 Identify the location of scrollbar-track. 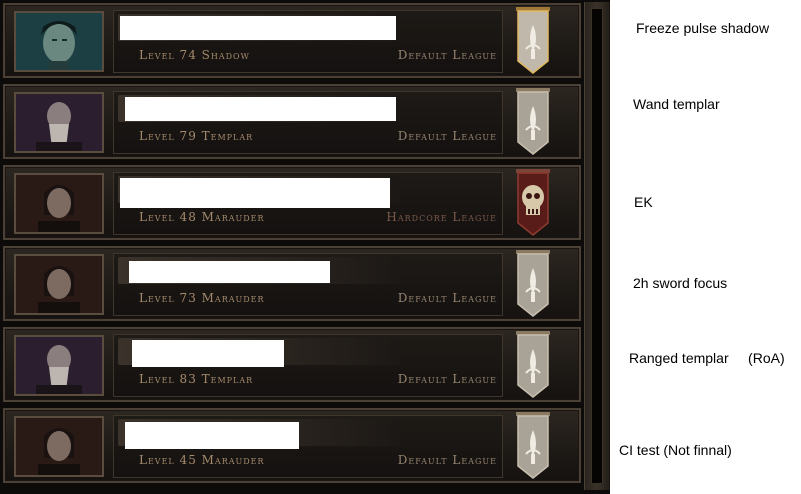
(597, 246).